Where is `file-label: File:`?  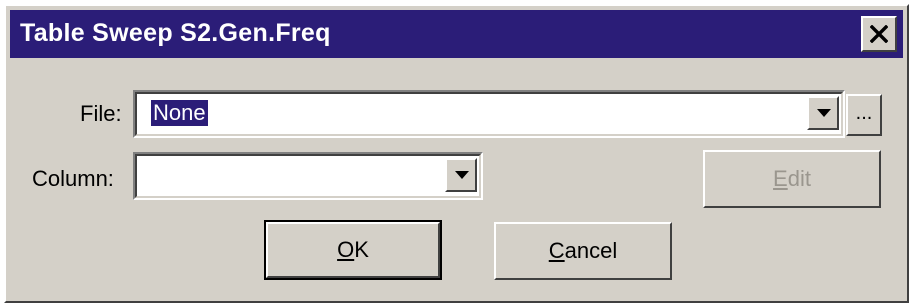 file-label: File: is located at coordinates (101, 113).